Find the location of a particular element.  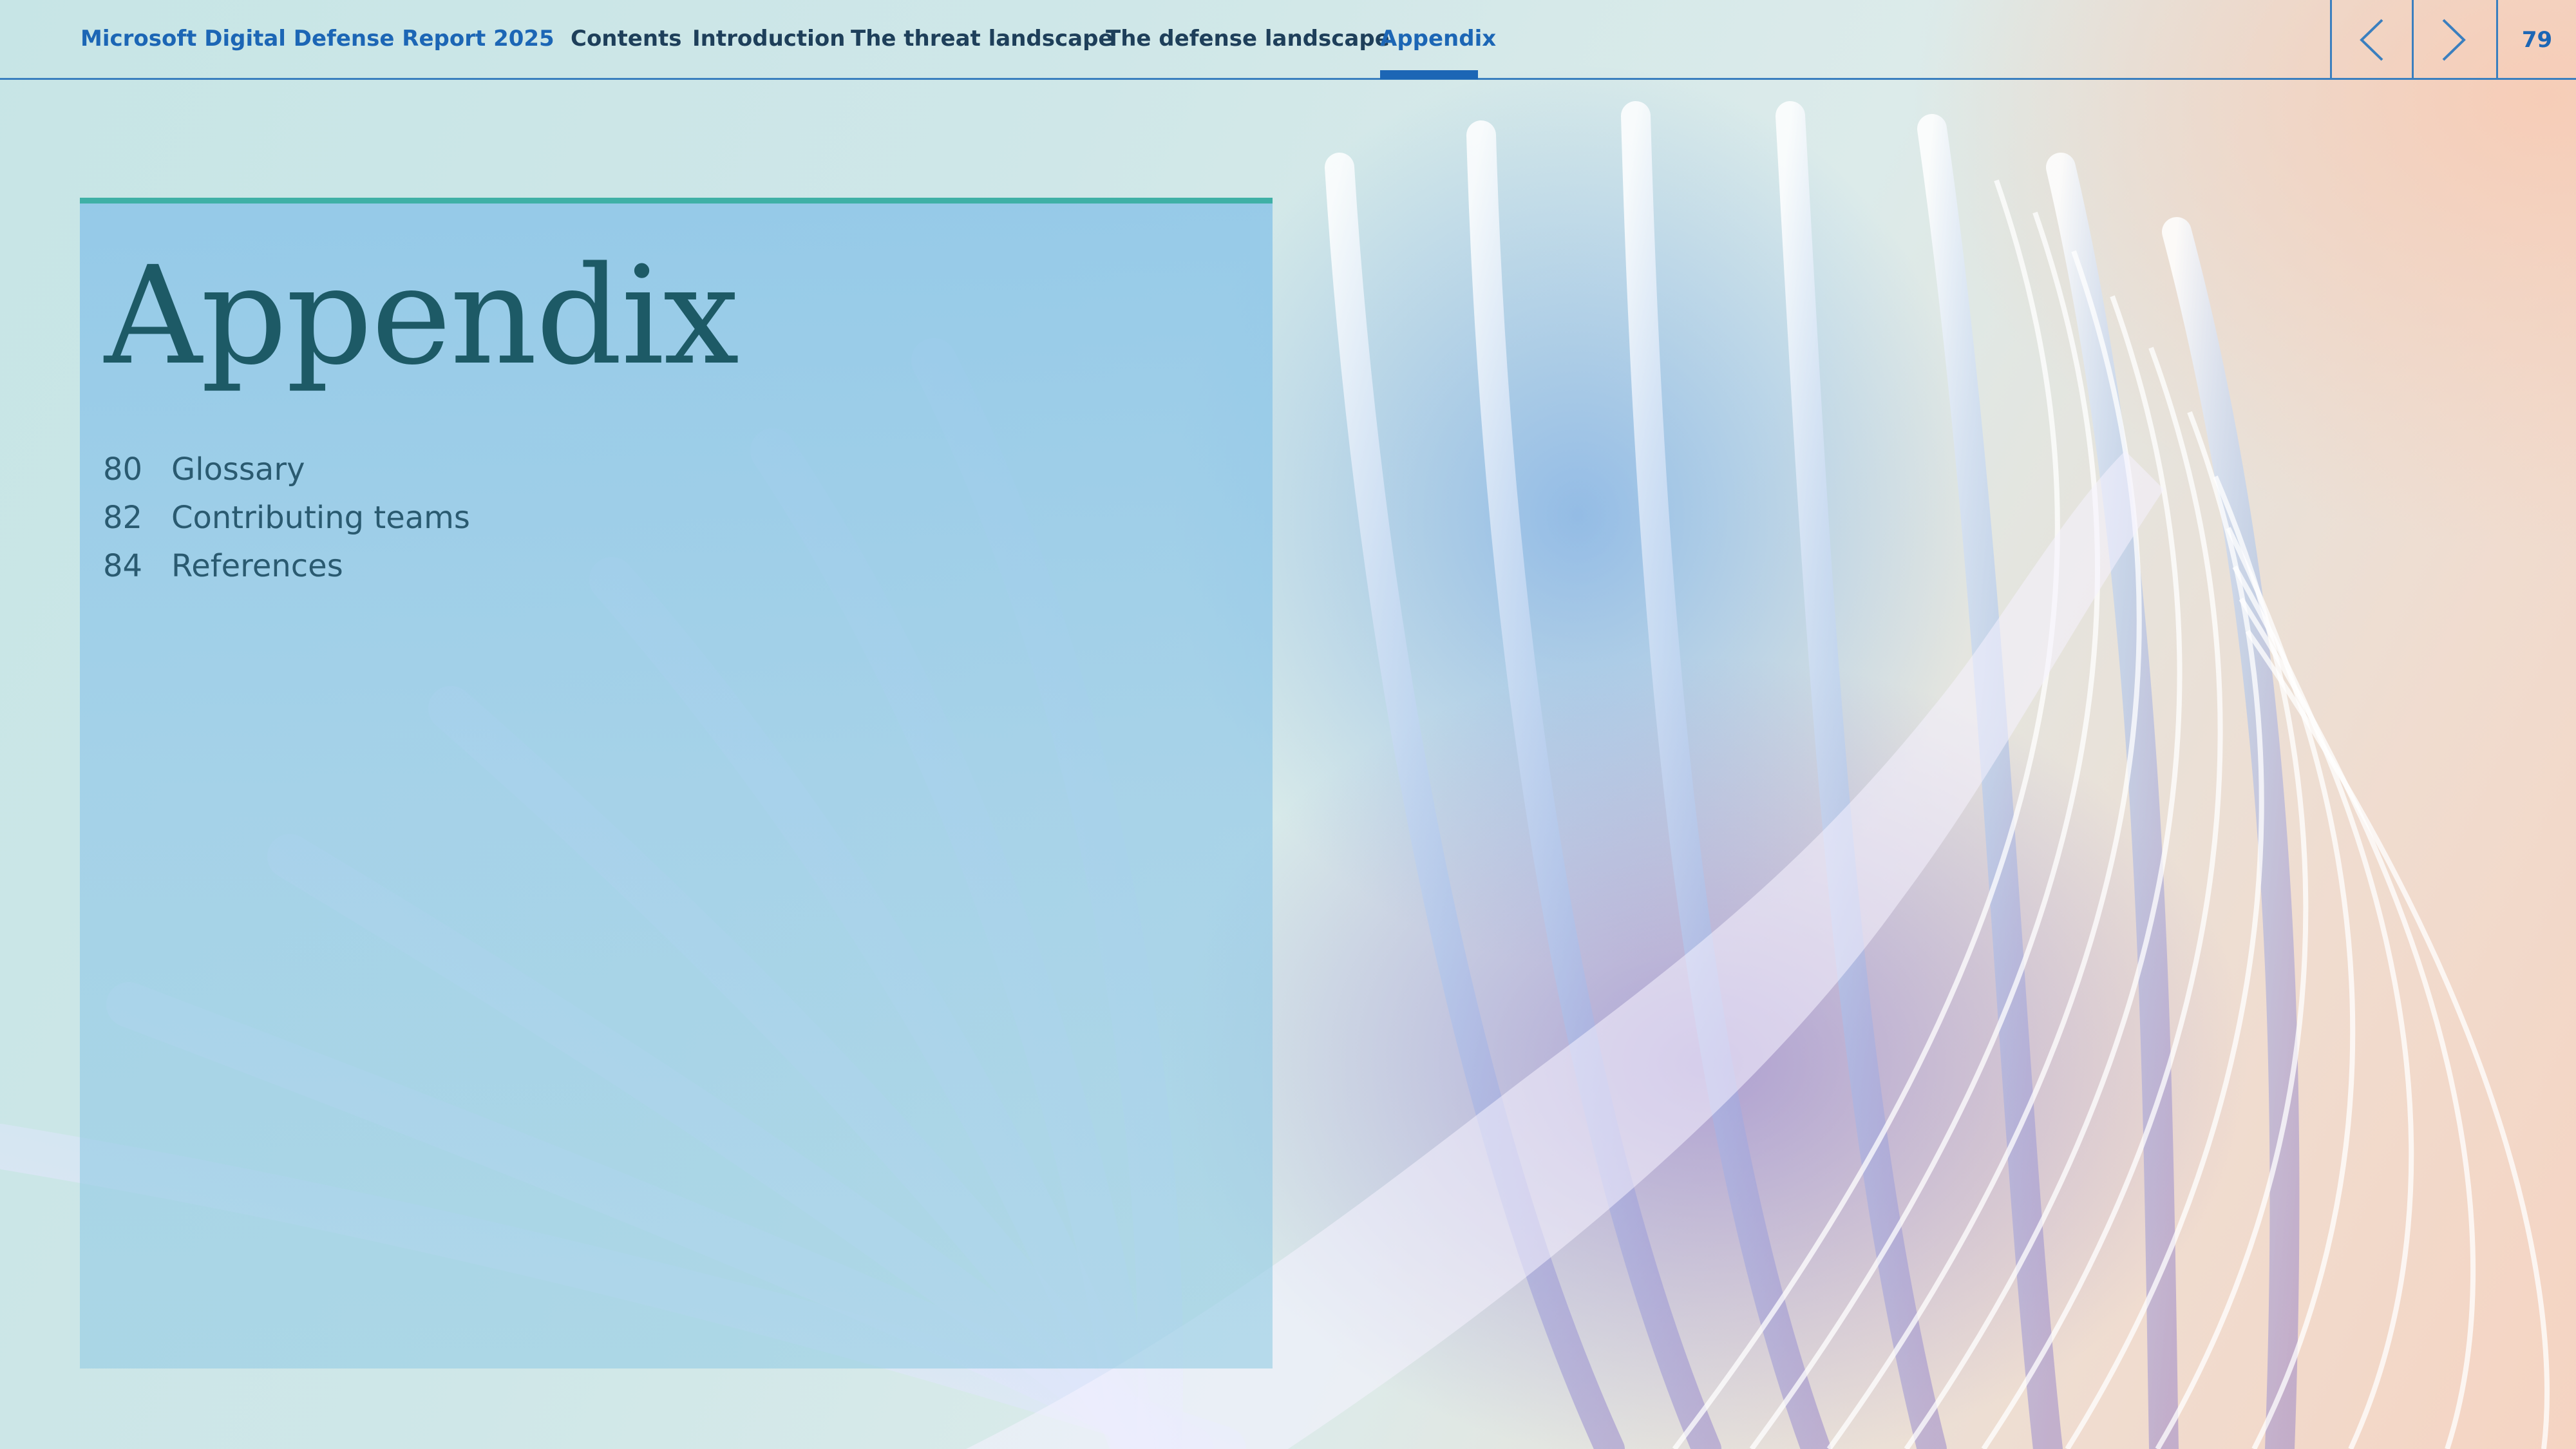

next-page-button is located at coordinates (2453, 40).